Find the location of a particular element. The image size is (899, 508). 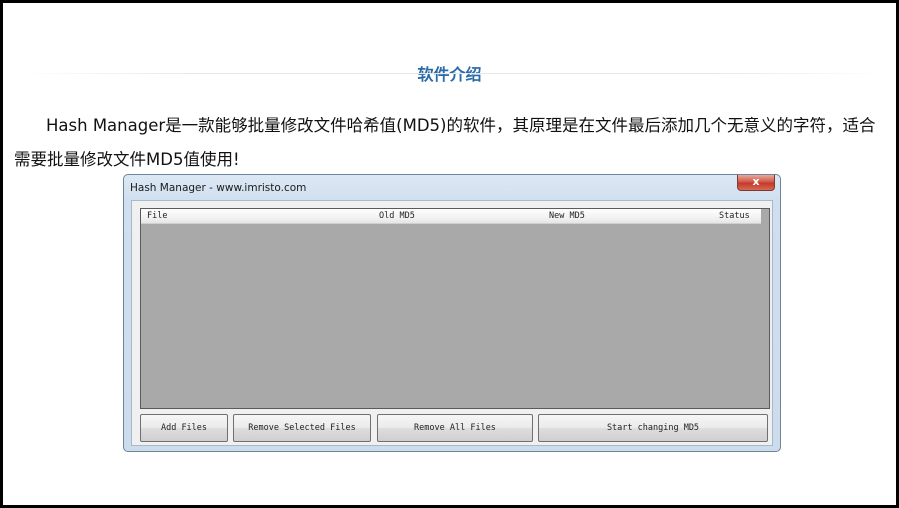

title-divider is located at coordinates (452, 73).